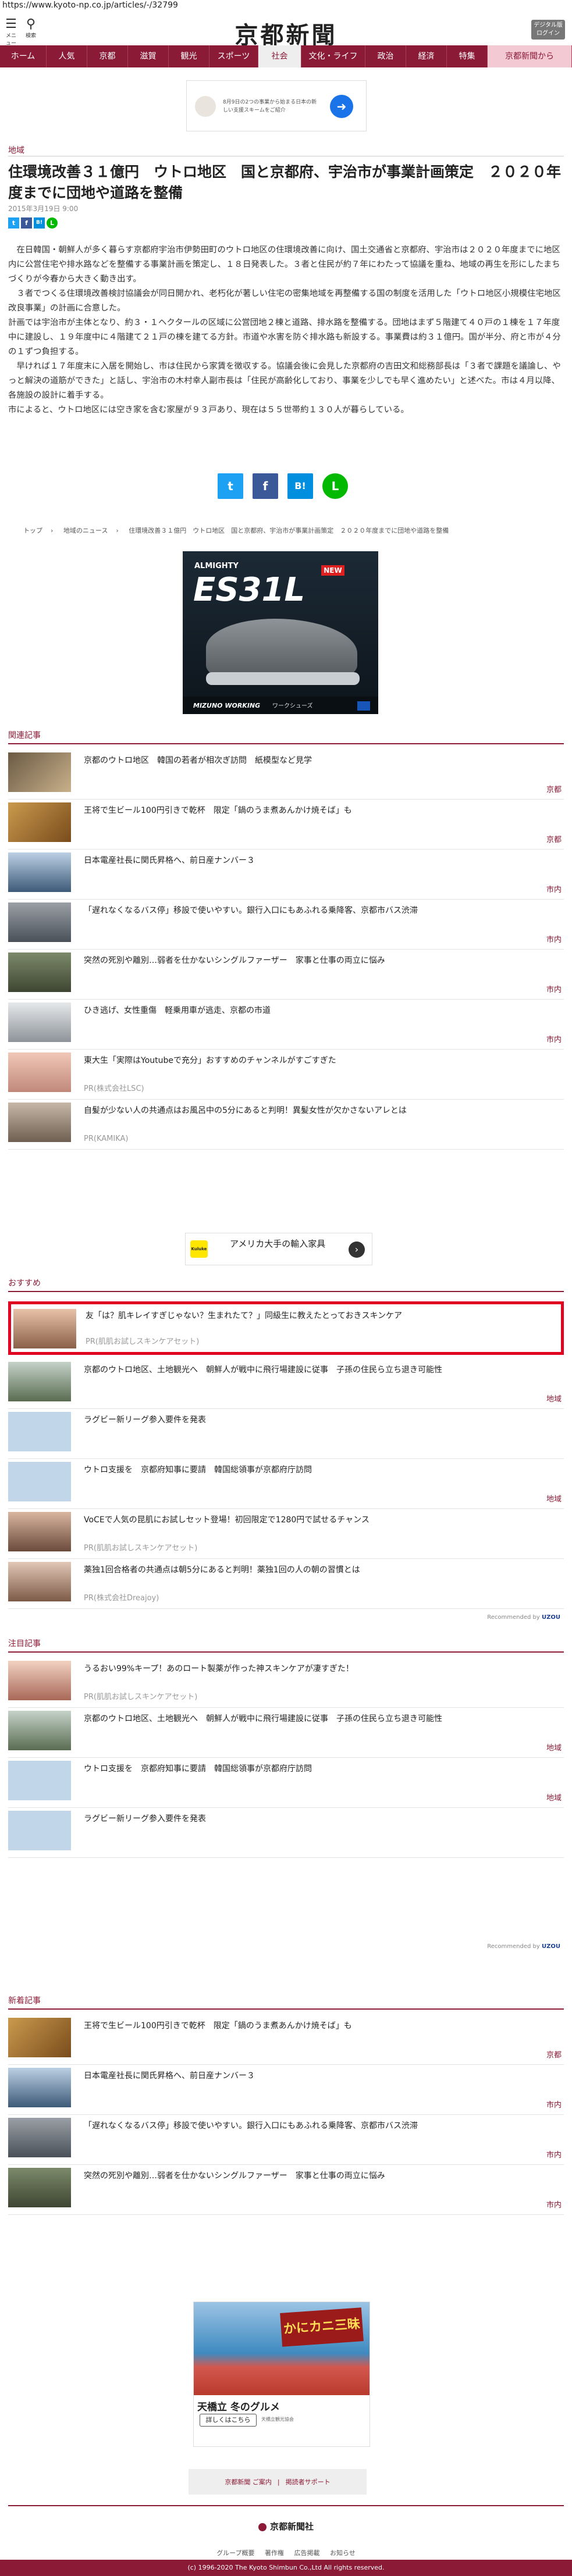 Image resolution: width=572 pixels, height=2576 pixels. Describe the element at coordinates (206, 107) in the screenshot. I see `advertiser-logo` at that location.